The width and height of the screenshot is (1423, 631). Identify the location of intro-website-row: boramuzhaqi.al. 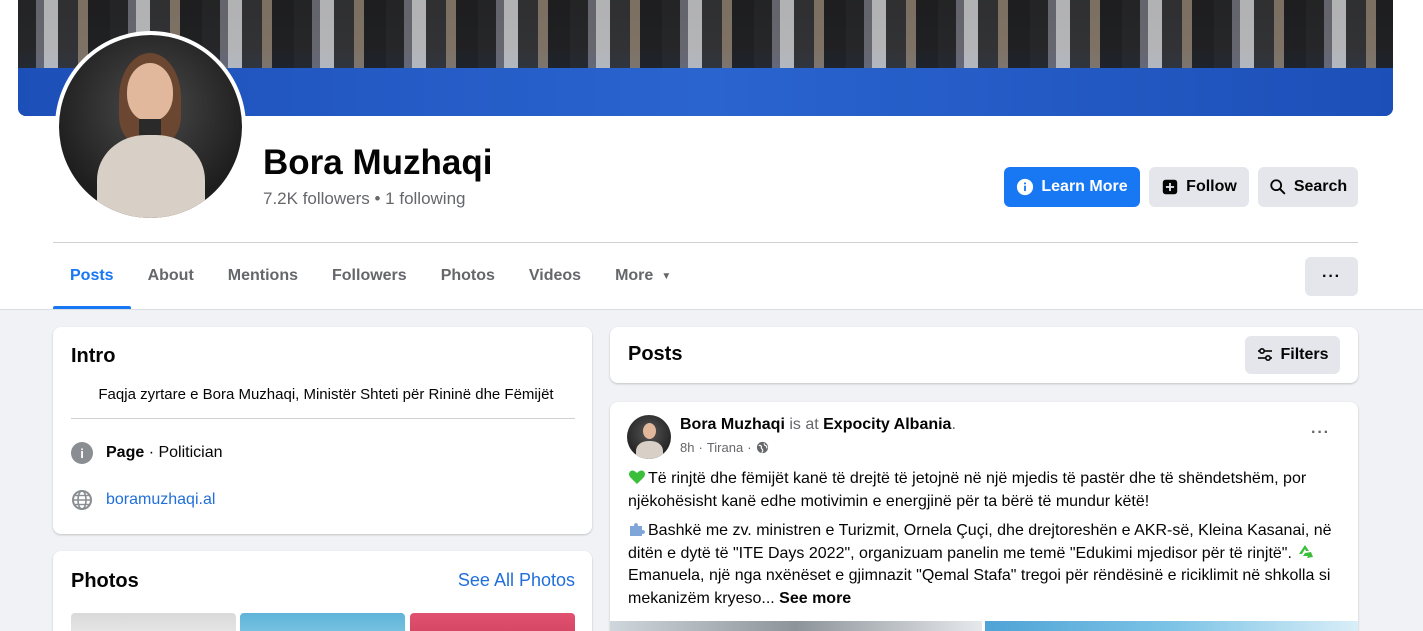
(143, 500).